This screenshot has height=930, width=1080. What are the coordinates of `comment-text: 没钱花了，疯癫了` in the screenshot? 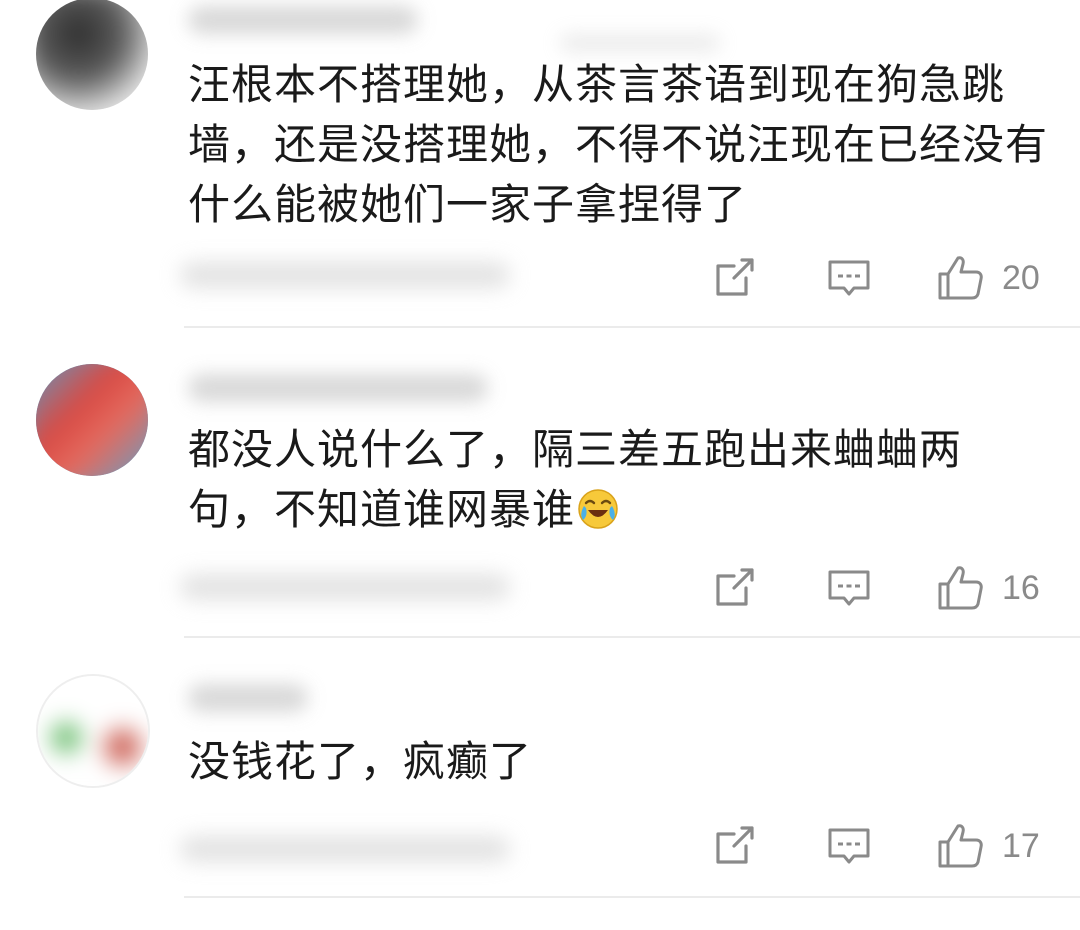 It's located at (360, 761).